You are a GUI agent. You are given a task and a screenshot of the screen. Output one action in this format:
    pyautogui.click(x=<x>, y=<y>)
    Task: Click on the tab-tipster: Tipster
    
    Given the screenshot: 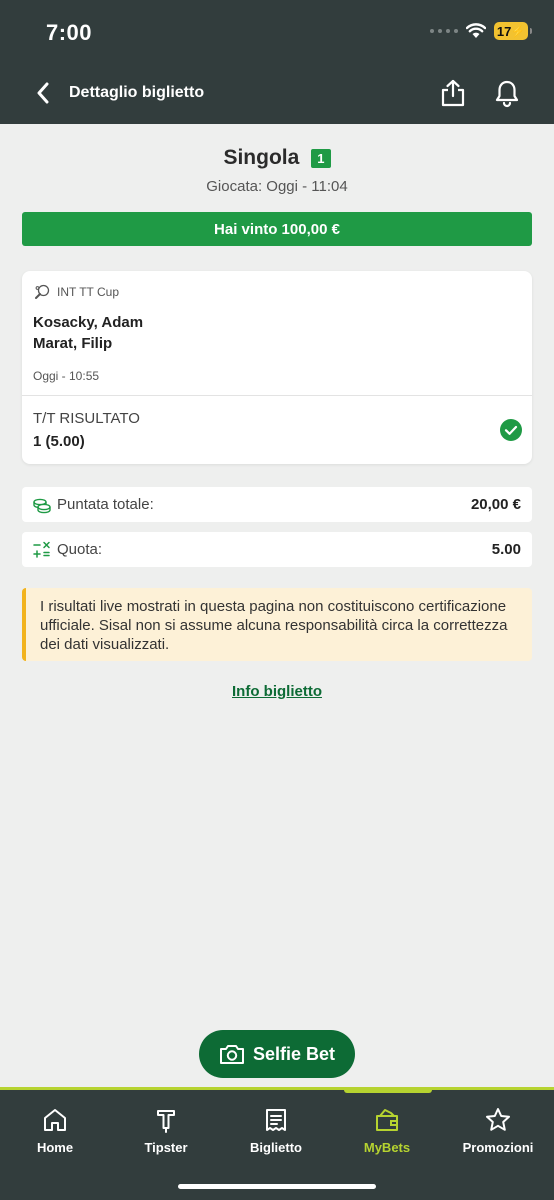 What is the action you would take?
    pyautogui.click(x=166, y=1130)
    